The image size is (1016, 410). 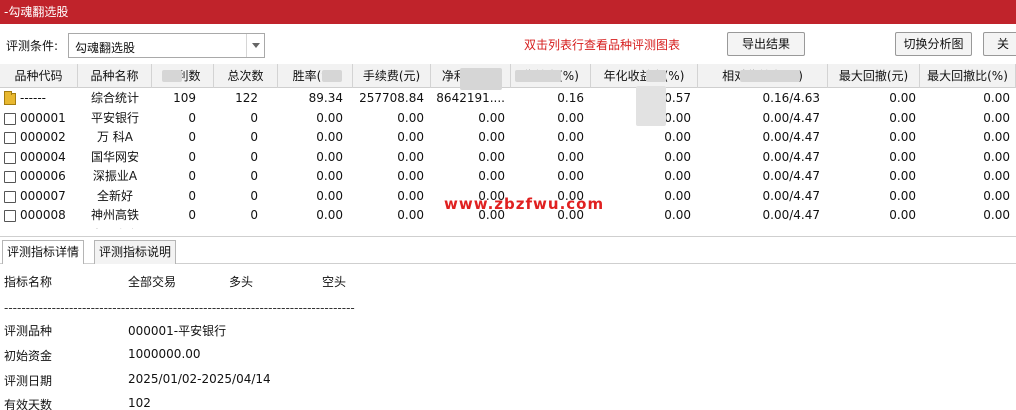 What do you see at coordinates (246, 98) in the screenshot?
I see `cell-total: 122` at bounding box center [246, 98].